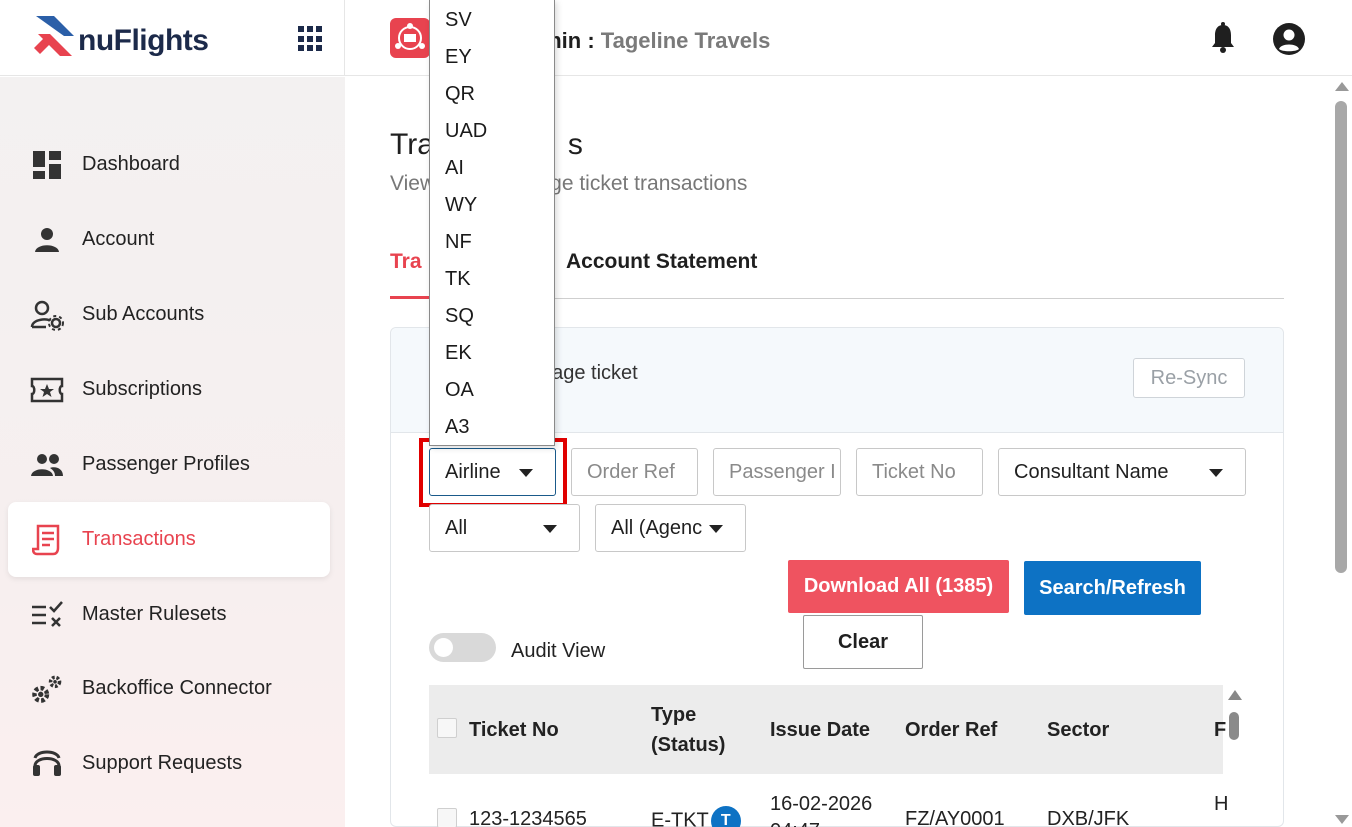 This screenshot has height=827, width=1352. What do you see at coordinates (47, 689) in the screenshot?
I see `gears-icon` at bounding box center [47, 689].